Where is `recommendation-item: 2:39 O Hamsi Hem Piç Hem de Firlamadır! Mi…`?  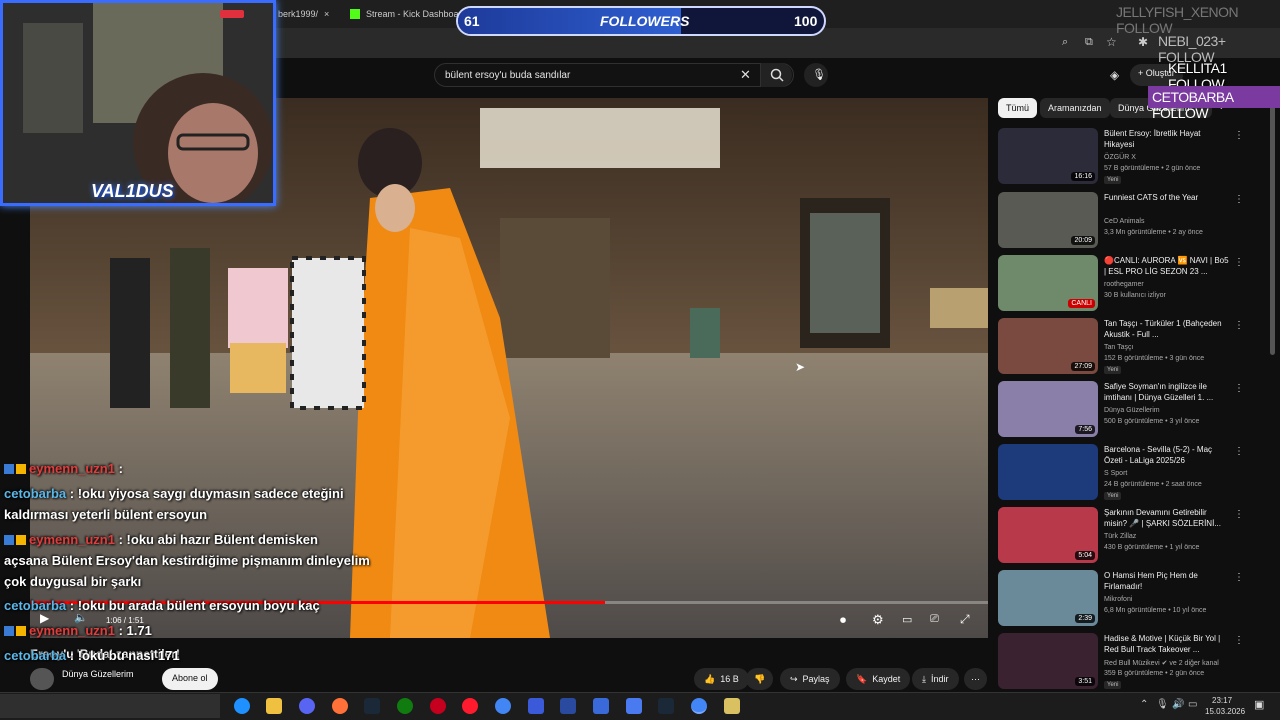
recommendation-item: 2:39 O Hamsi Hem Piç Hem de Firlamadır! Mi… is located at coordinates (1123, 599).